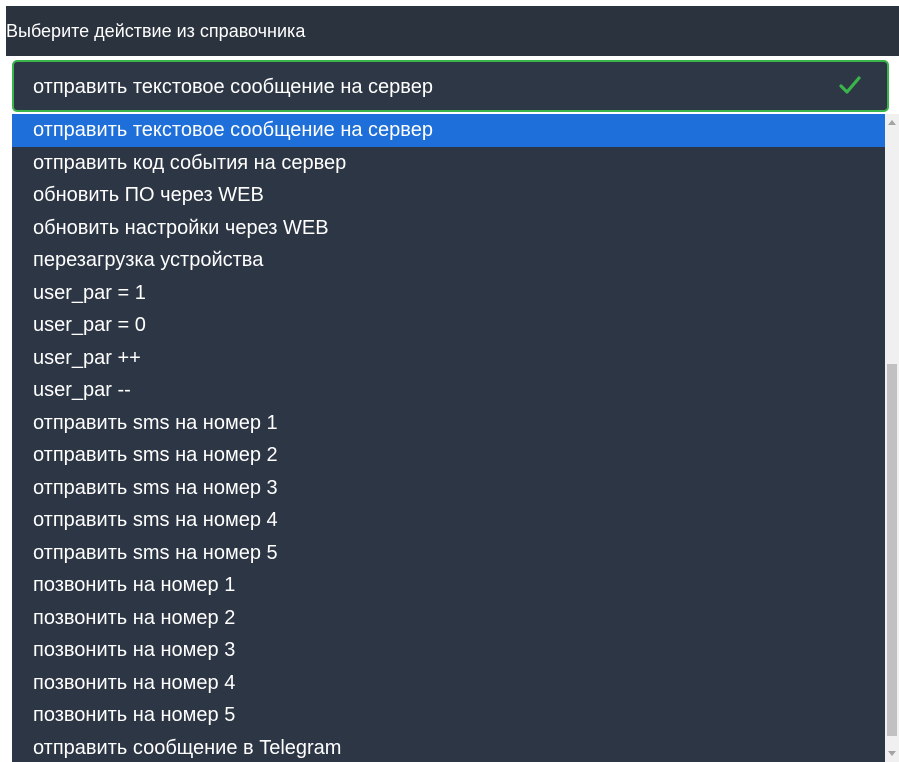 The image size is (899, 762). I want to click on option-item: обновить ПО через WEB, so click(448, 195).